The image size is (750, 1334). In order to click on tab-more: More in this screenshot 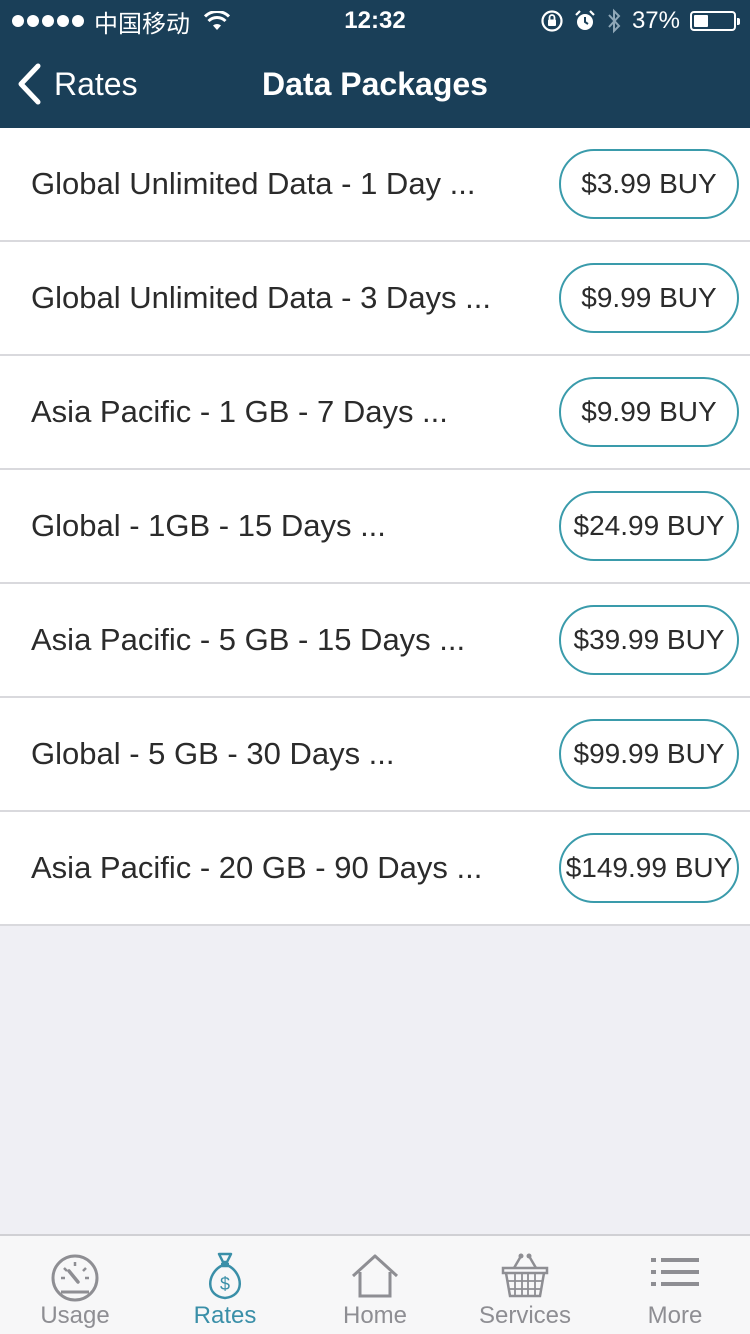, I will do `click(675, 1285)`.